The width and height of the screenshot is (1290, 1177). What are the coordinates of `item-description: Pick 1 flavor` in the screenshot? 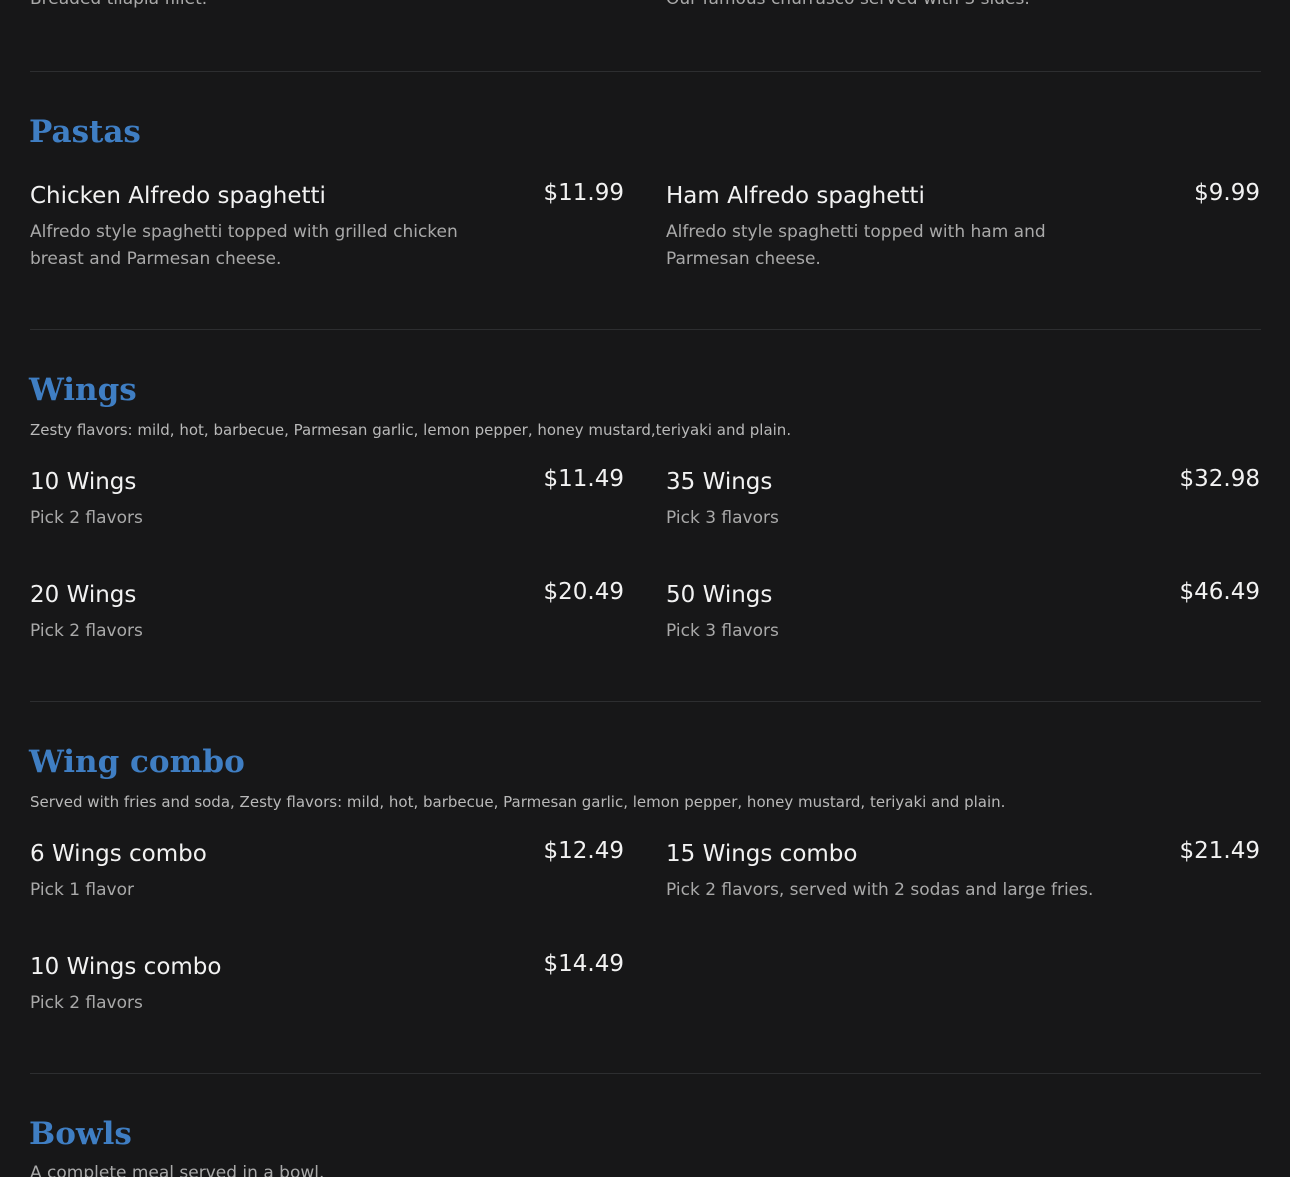 It's located at (82, 890).